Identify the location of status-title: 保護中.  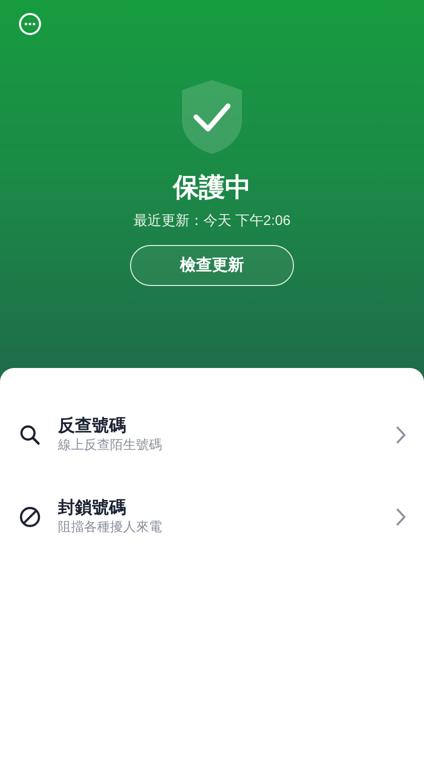
(212, 188).